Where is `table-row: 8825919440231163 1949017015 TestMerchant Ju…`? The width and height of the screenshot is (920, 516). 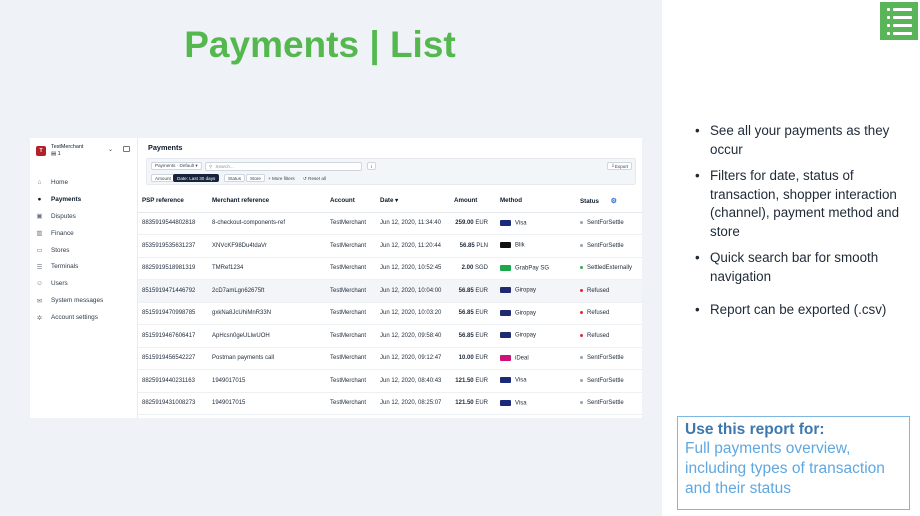
table-row: 8825919440231163 1949017015 TestMerchant Ju… is located at coordinates (390, 381).